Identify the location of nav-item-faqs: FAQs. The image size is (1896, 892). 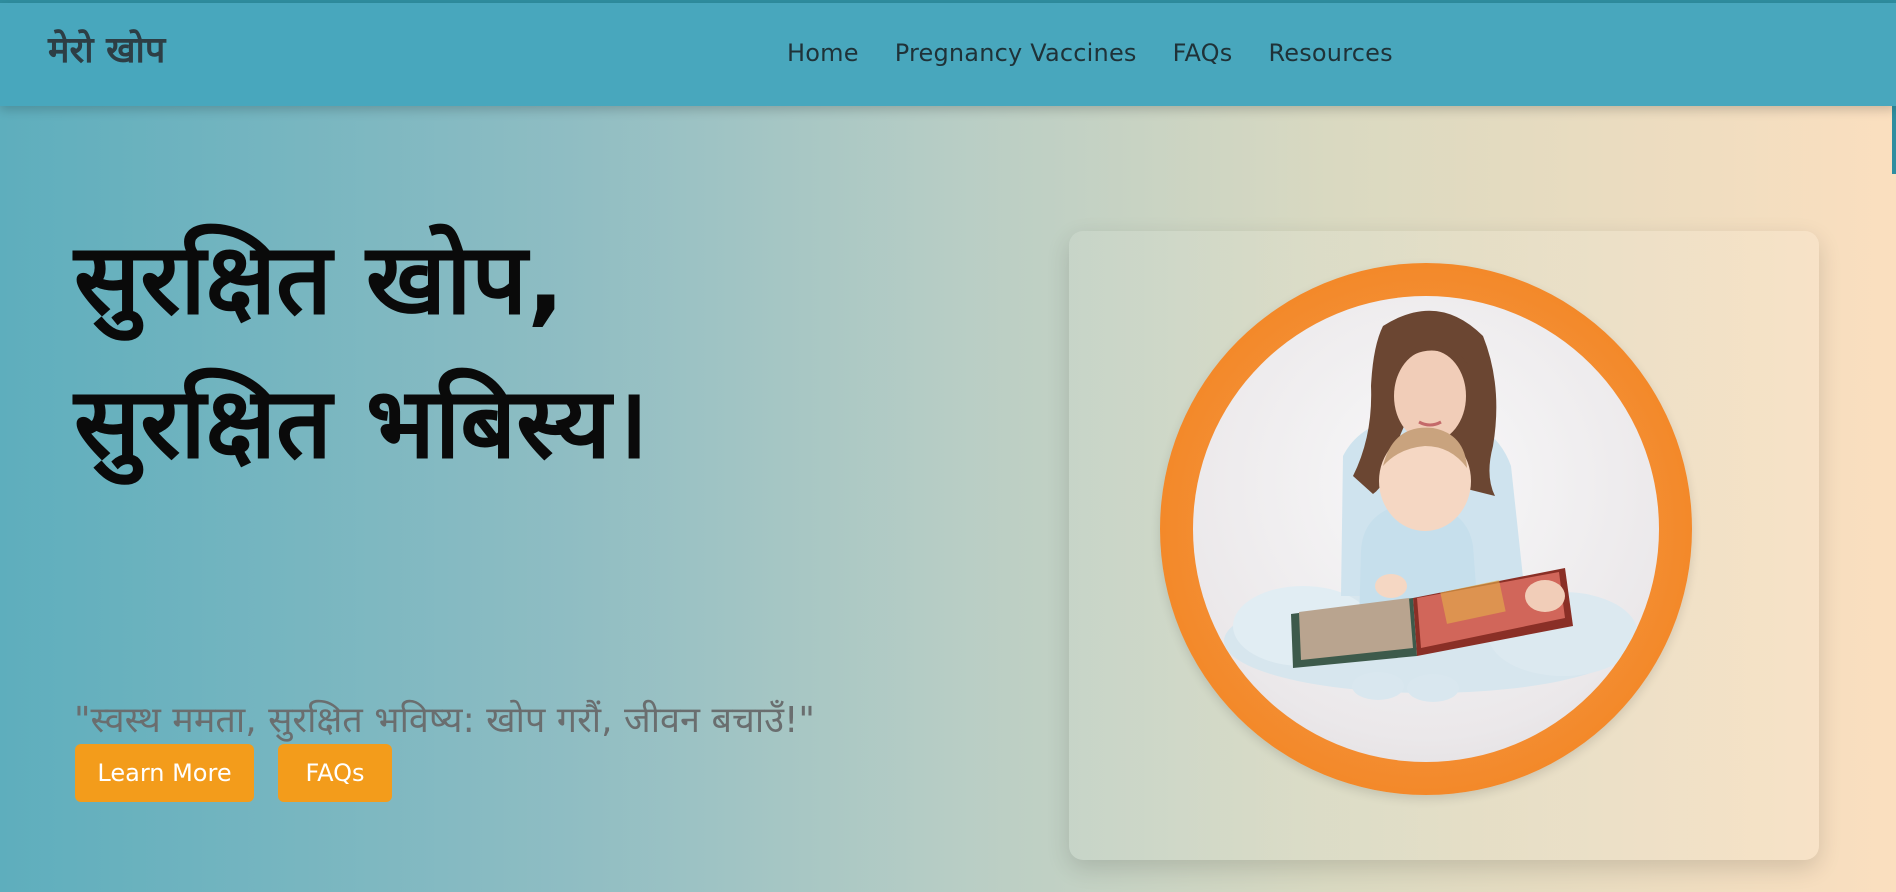
(1203, 53).